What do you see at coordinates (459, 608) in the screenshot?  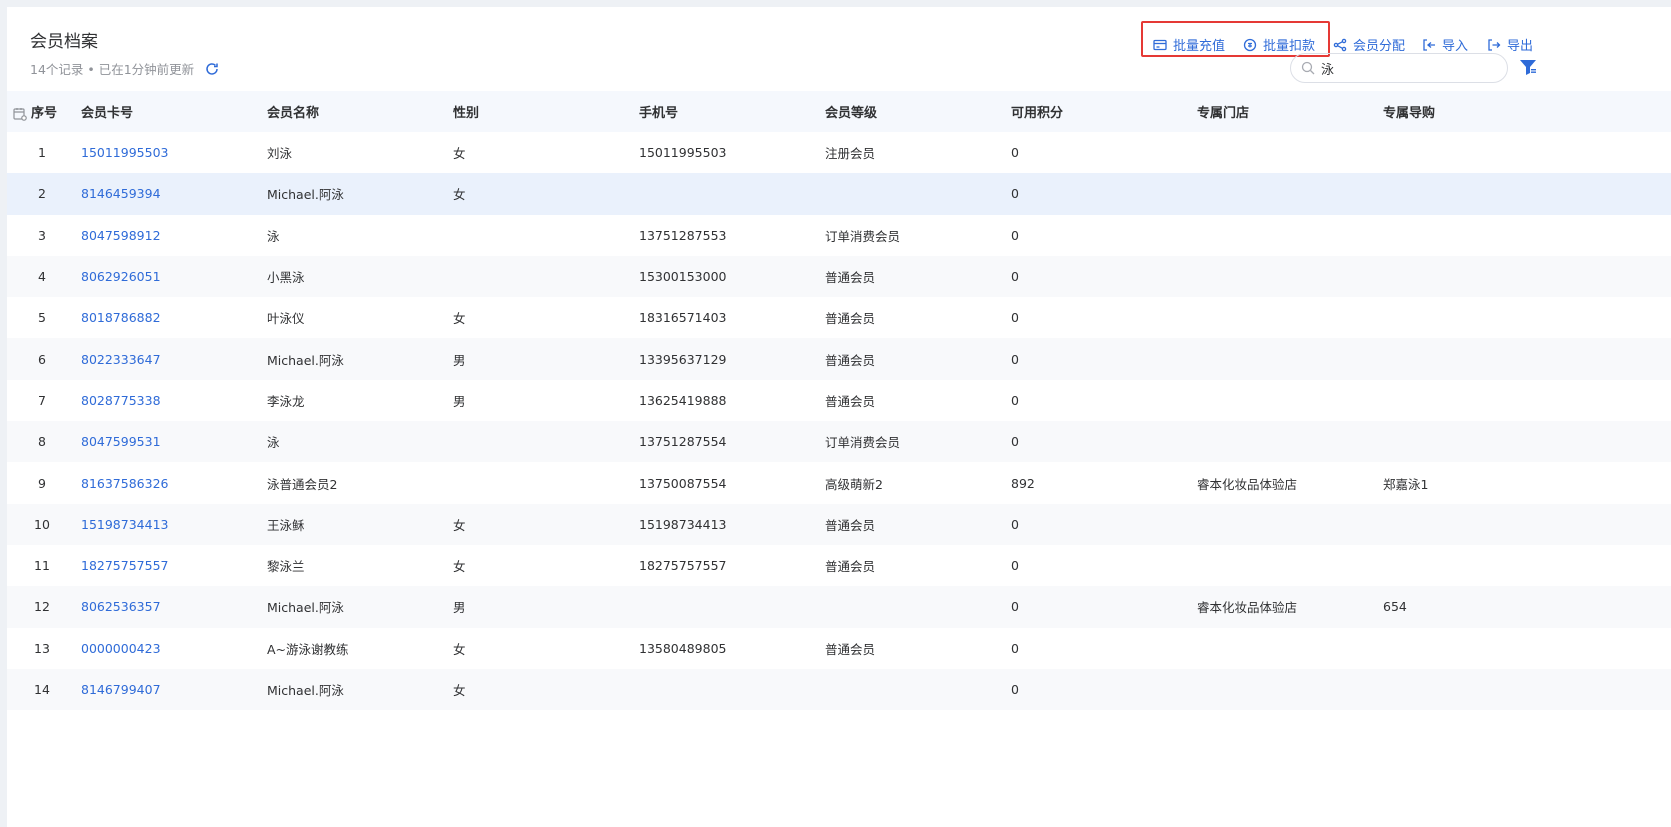 I see `gender: 男` at bounding box center [459, 608].